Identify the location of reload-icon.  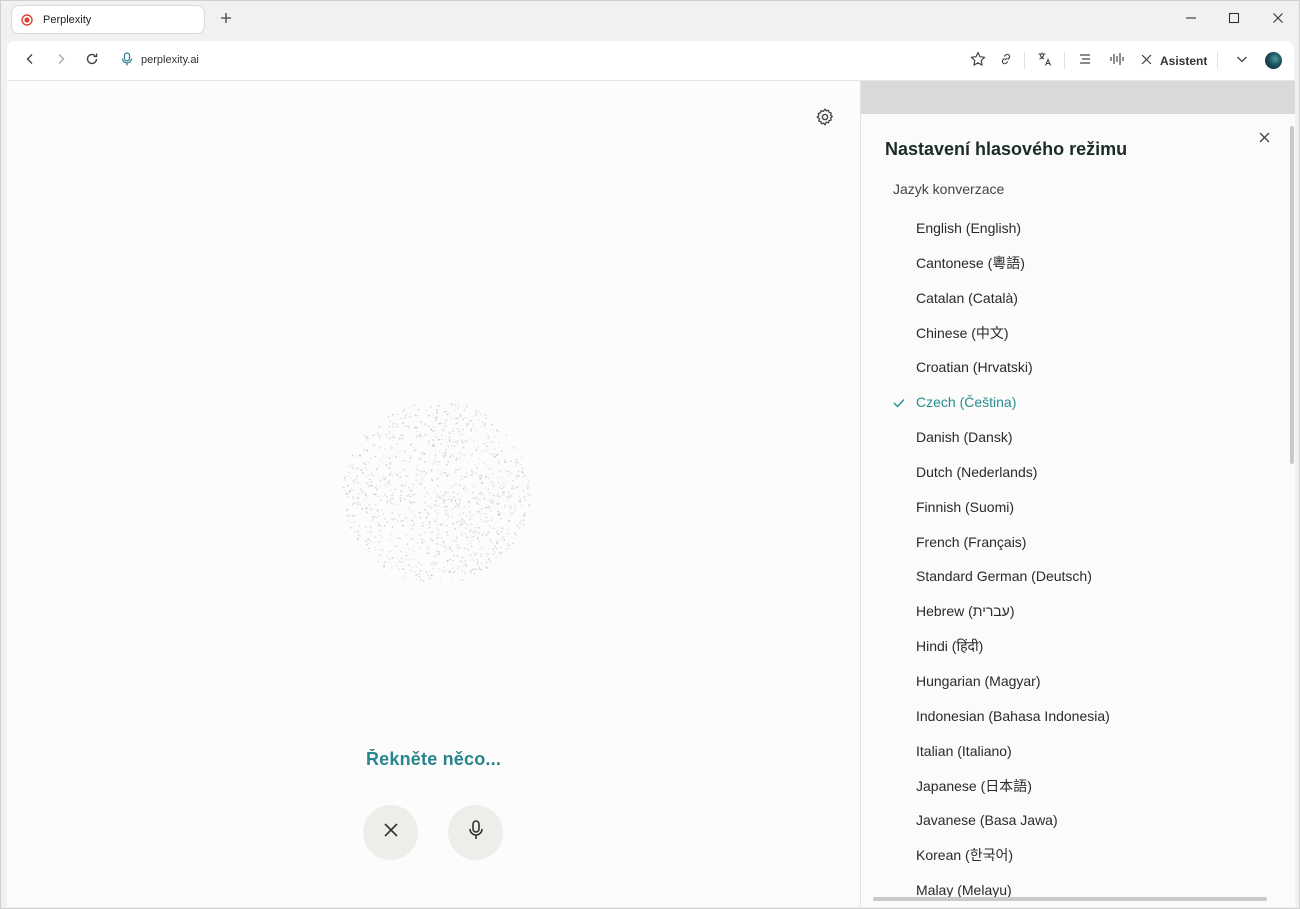
(92, 61).